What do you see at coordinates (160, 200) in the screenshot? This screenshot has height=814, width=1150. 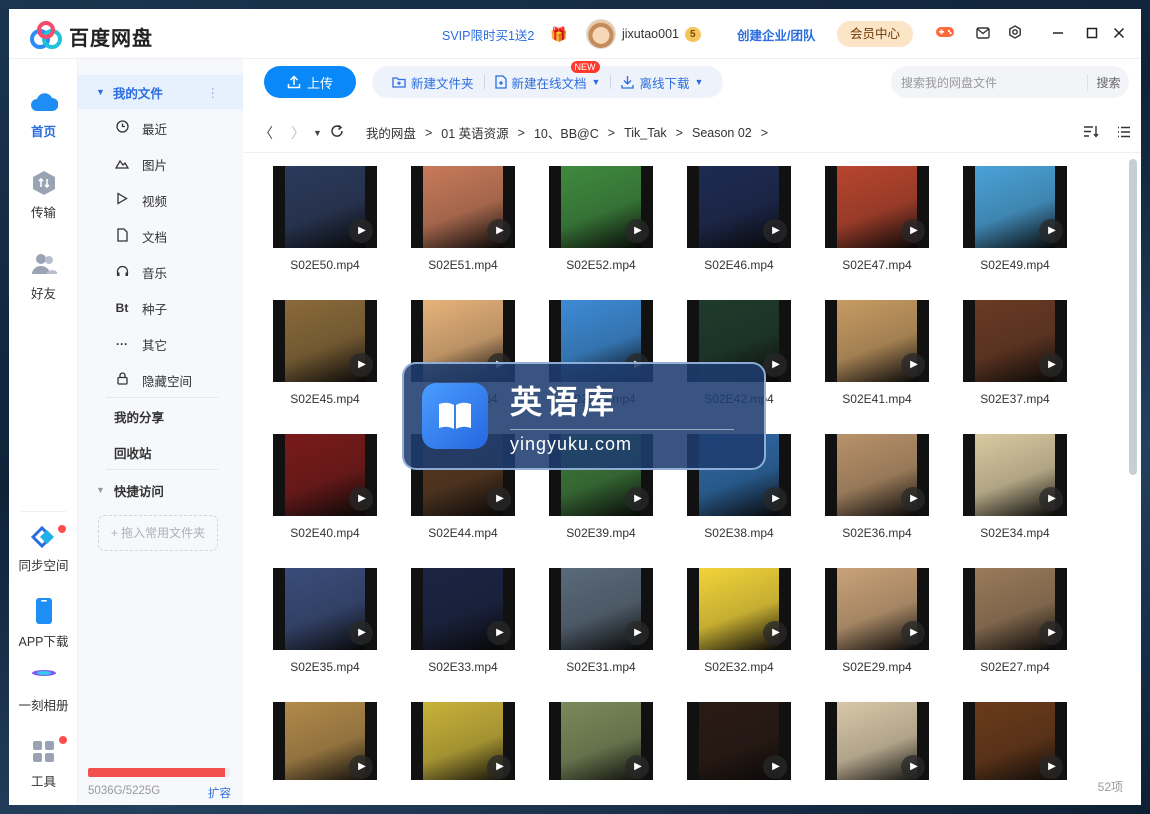 I see `sidebar-item-videos: 视频` at bounding box center [160, 200].